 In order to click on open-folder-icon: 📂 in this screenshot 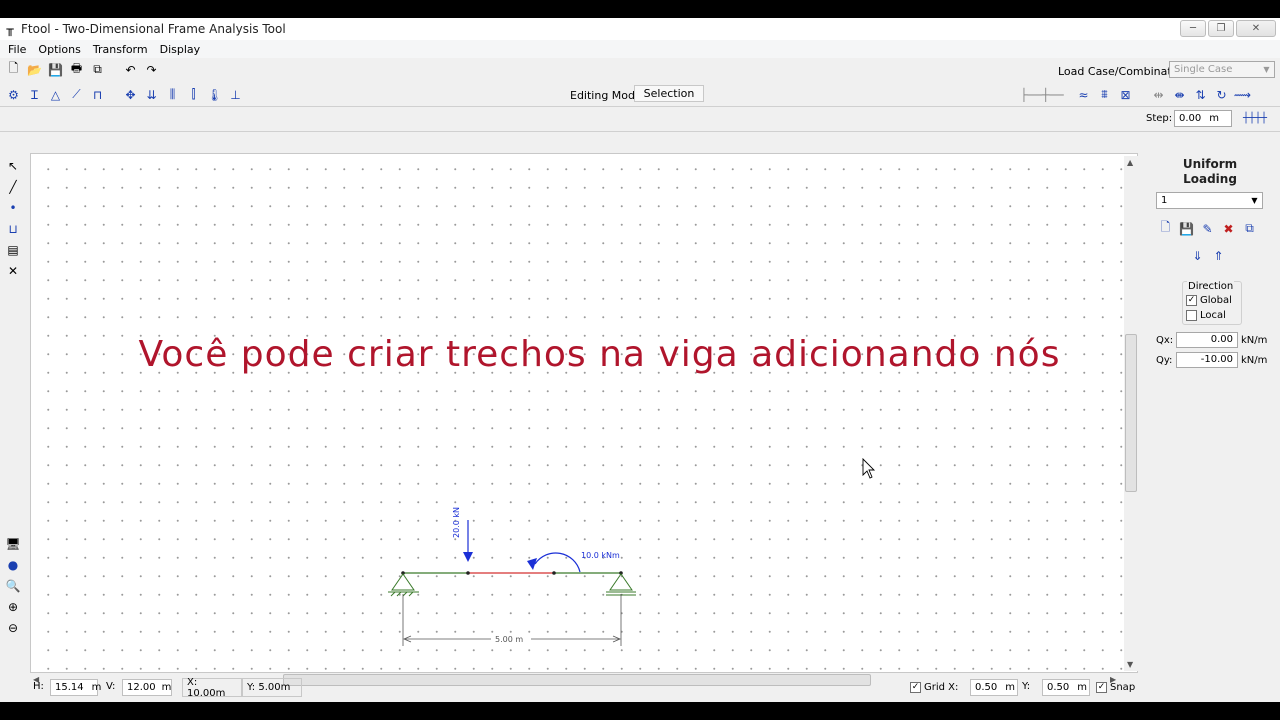, I will do `click(34, 69)`.